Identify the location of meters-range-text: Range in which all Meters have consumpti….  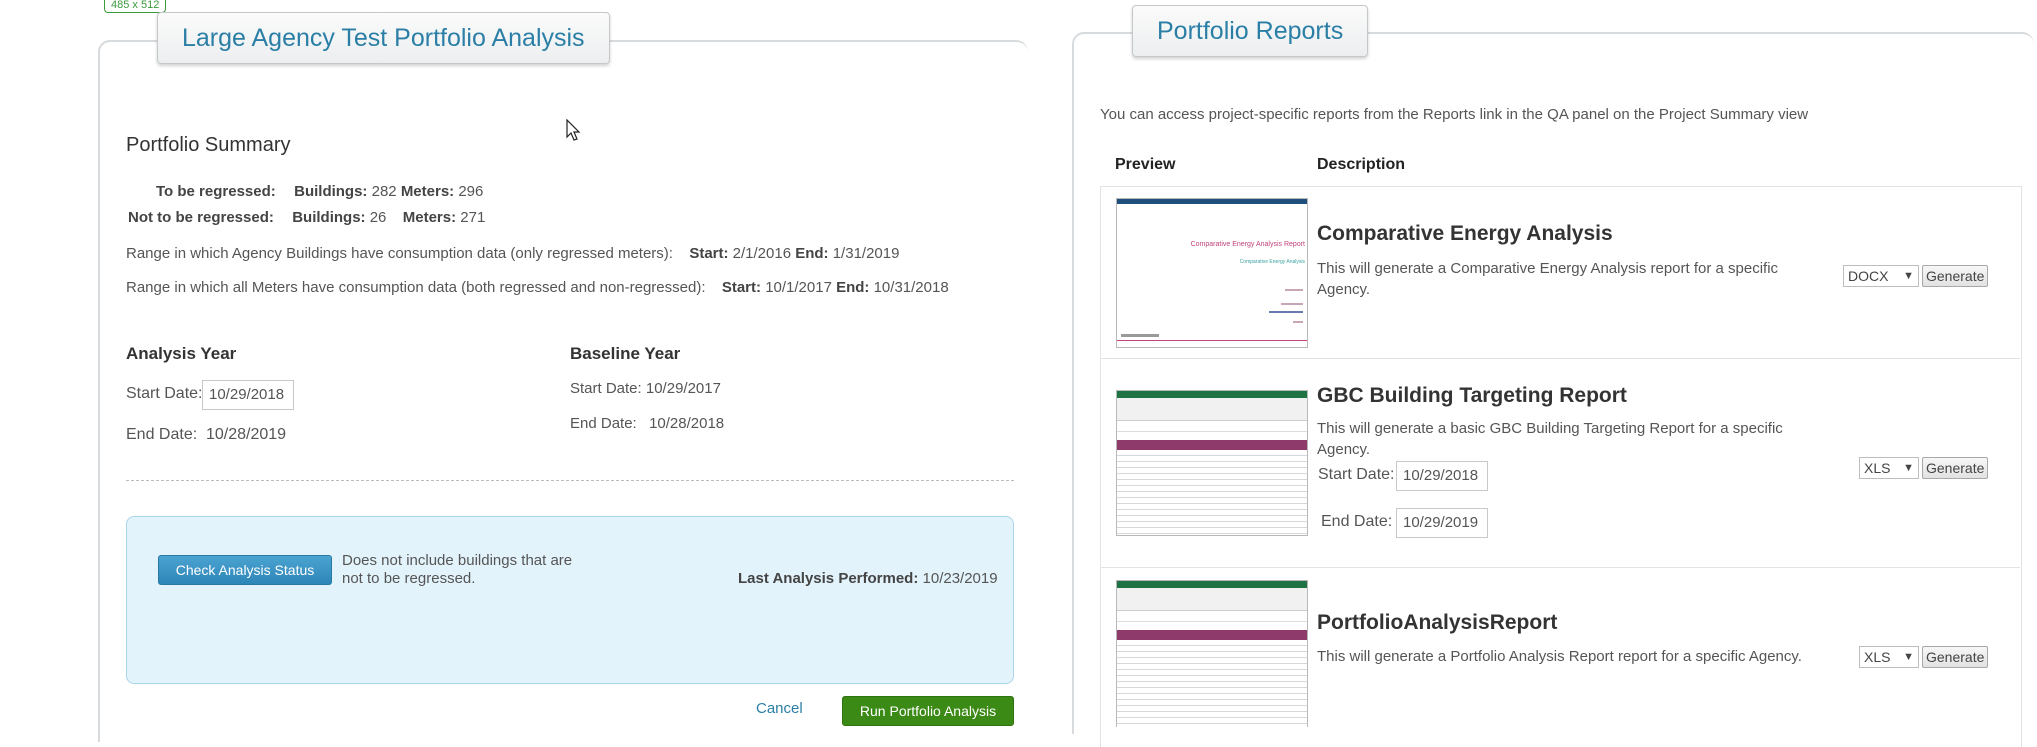
(416, 287).